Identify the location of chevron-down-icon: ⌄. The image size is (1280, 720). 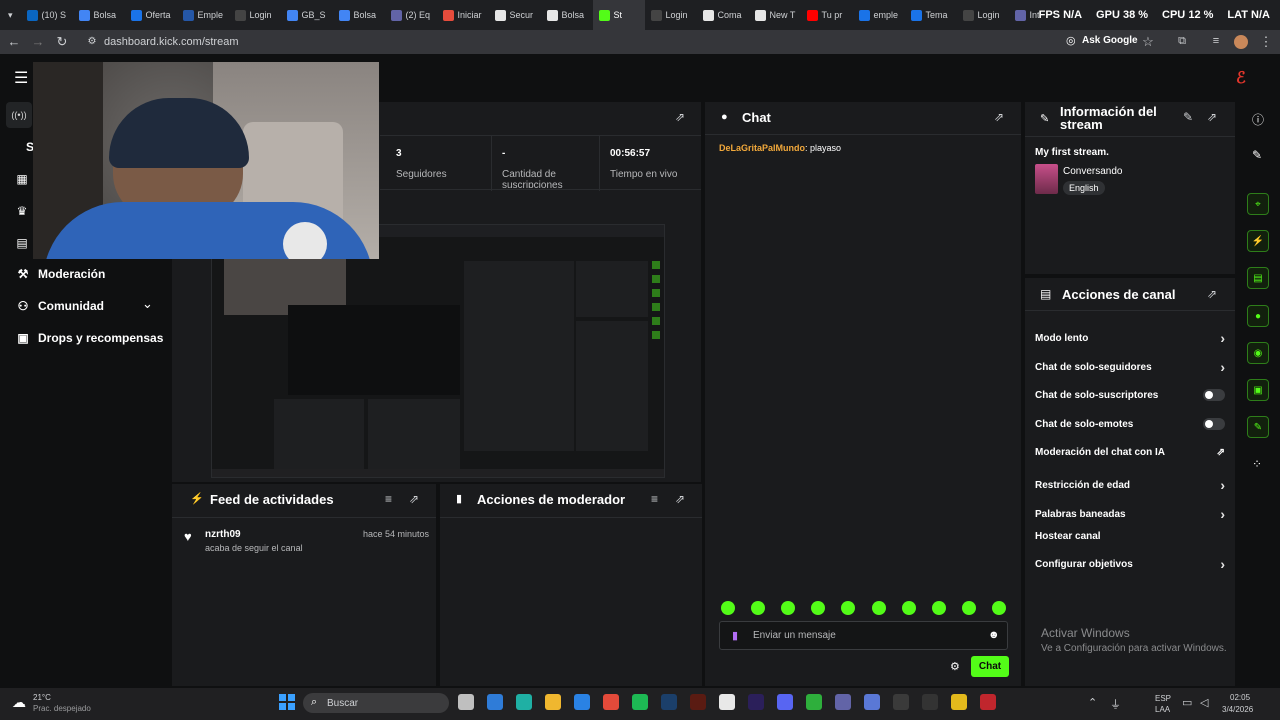
(147, 304).